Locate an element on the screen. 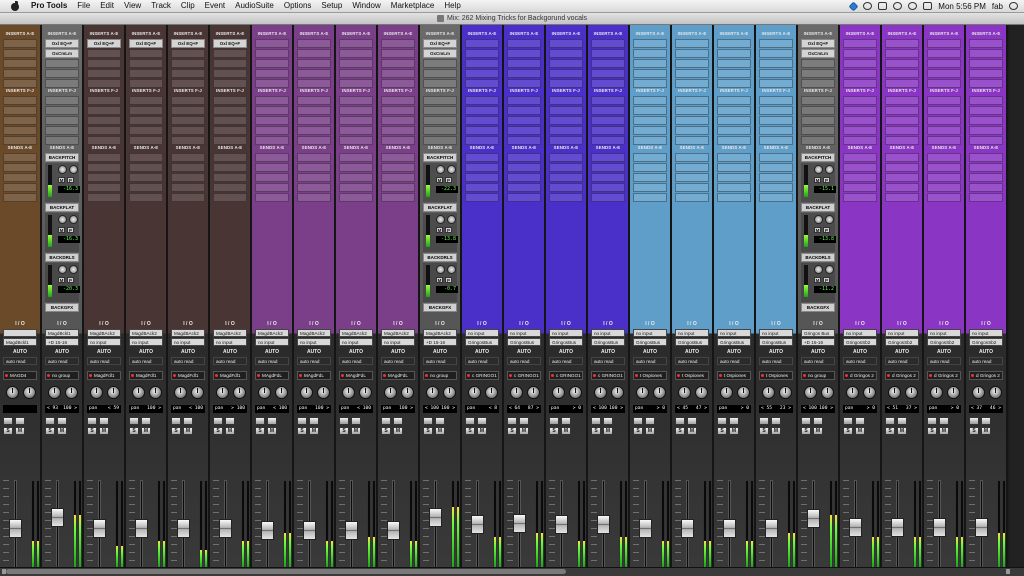  menu-item-window: Window is located at coordinates (366, 6).